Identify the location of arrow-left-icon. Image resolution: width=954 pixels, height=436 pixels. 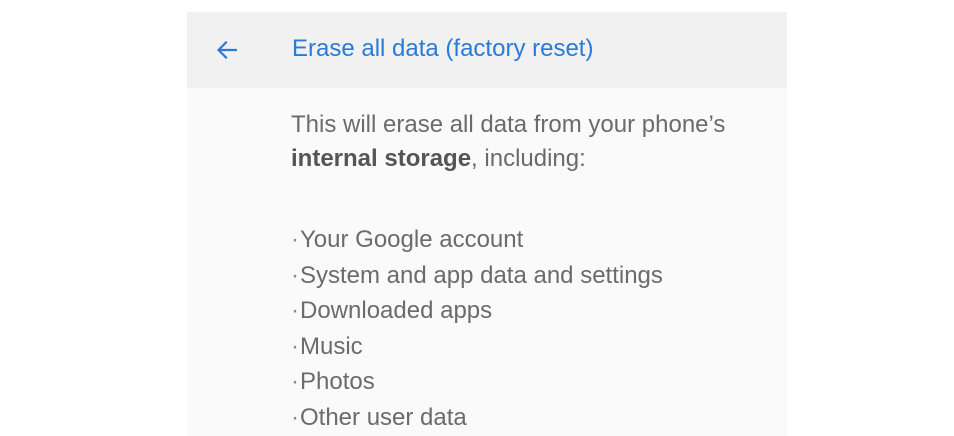
(227, 50).